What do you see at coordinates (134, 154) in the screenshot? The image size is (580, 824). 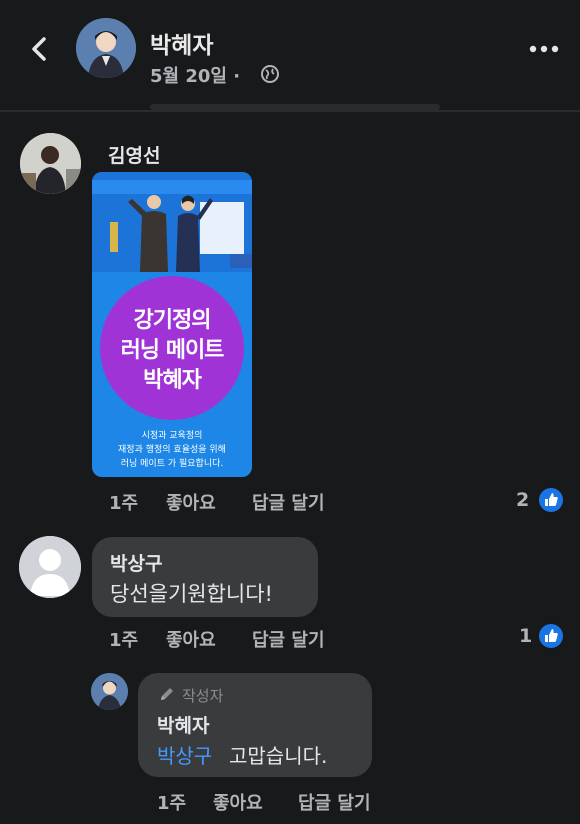 I see `comment-author-name: 김영선` at bounding box center [134, 154].